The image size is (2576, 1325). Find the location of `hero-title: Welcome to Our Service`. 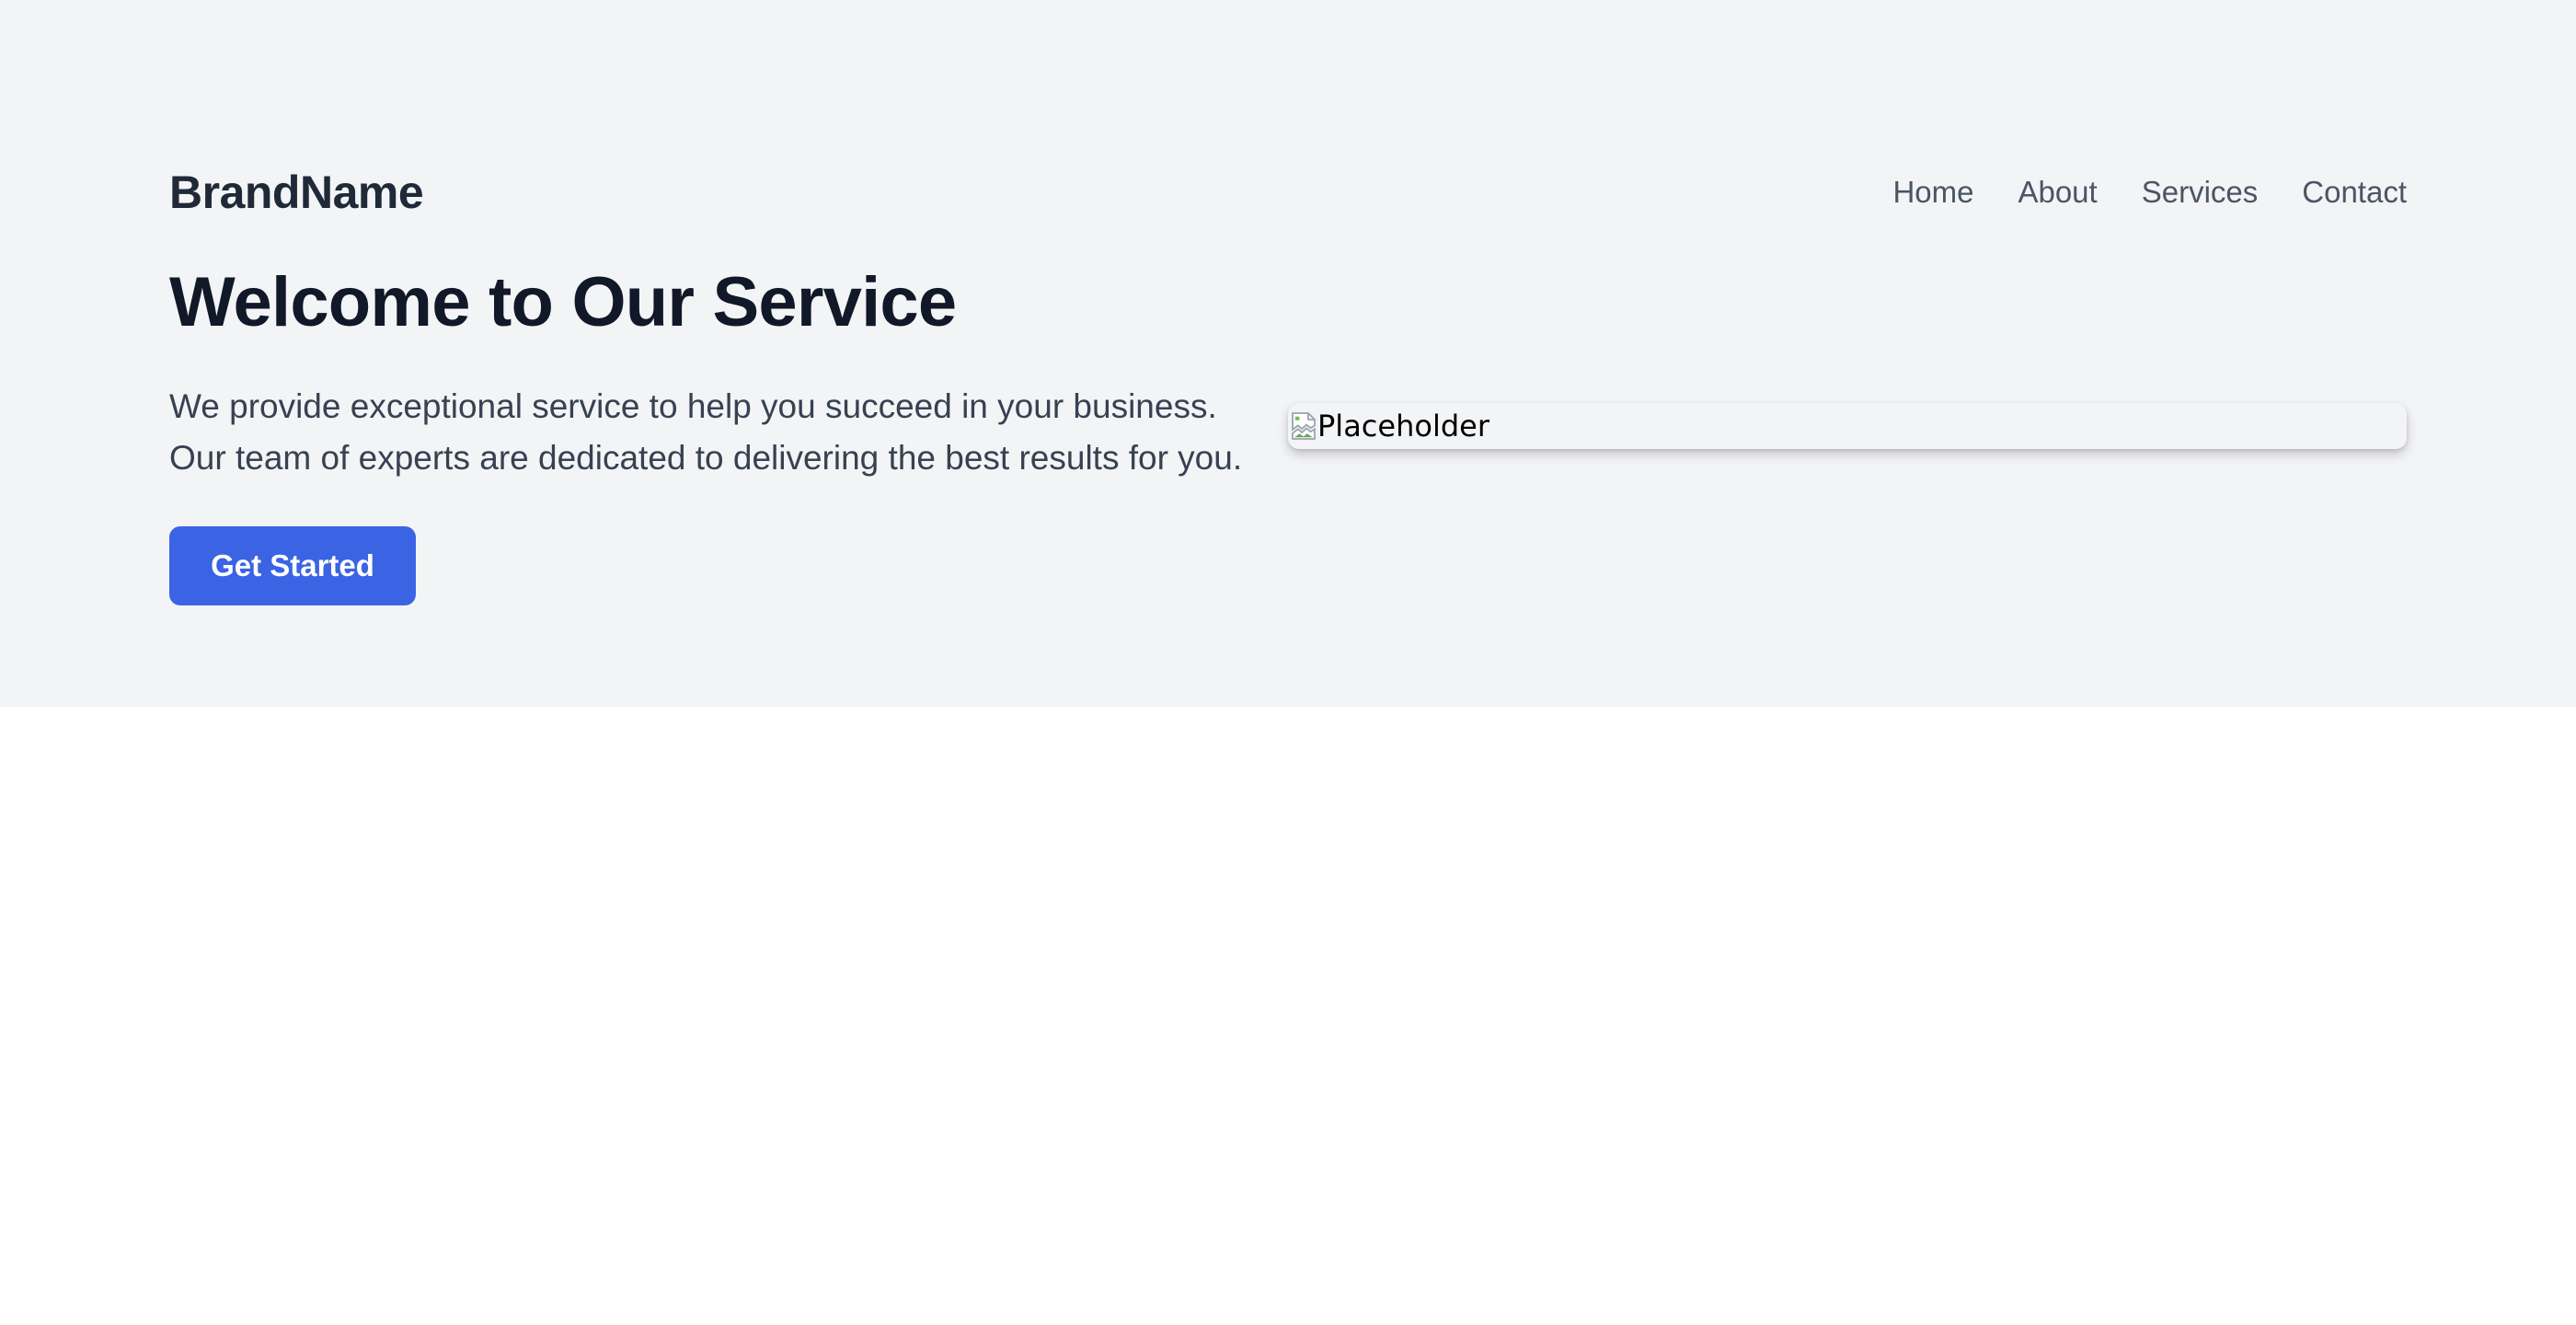

hero-title: Welcome to Our Service is located at coordinates (563, 302).